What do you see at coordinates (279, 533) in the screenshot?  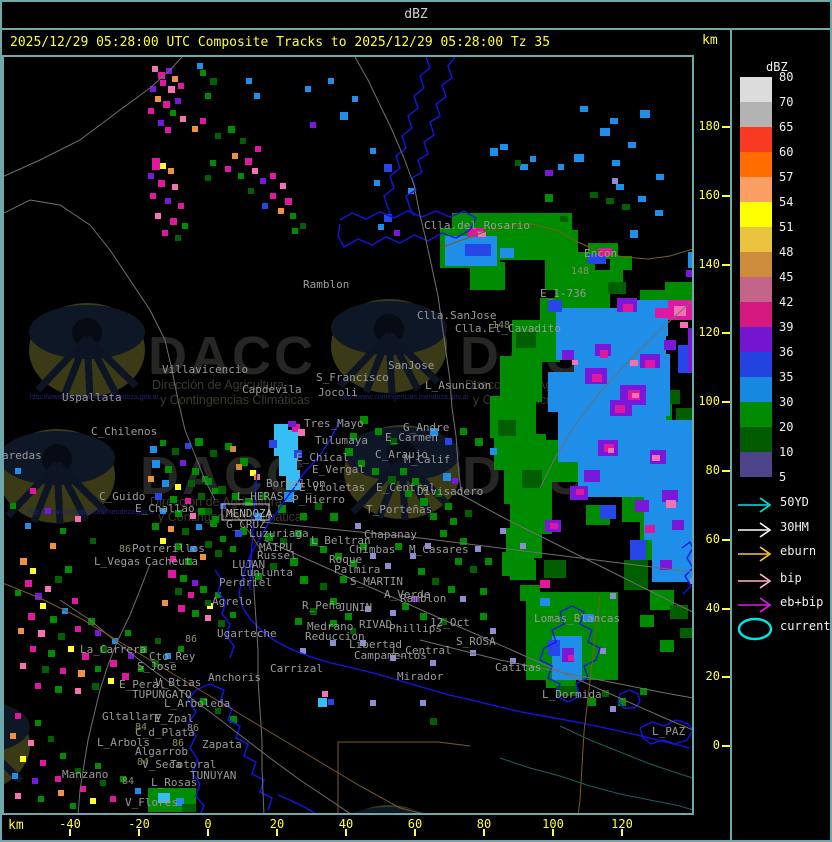 I see `map-label: Luzuriaga` at bounding box center [279, 533].